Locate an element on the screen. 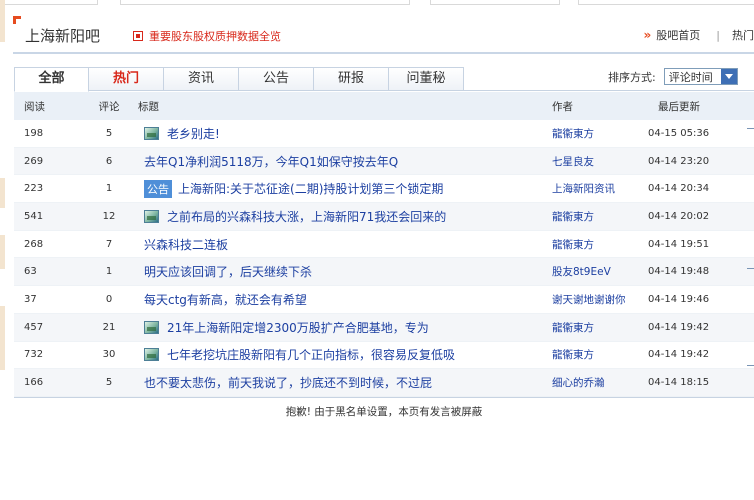 The height and width of the screenshot is (500, 754). post-title-cell: 之前布局的兴森科技大涨，上海新阳71我还会回来的 is located at coordinates (335, 216).